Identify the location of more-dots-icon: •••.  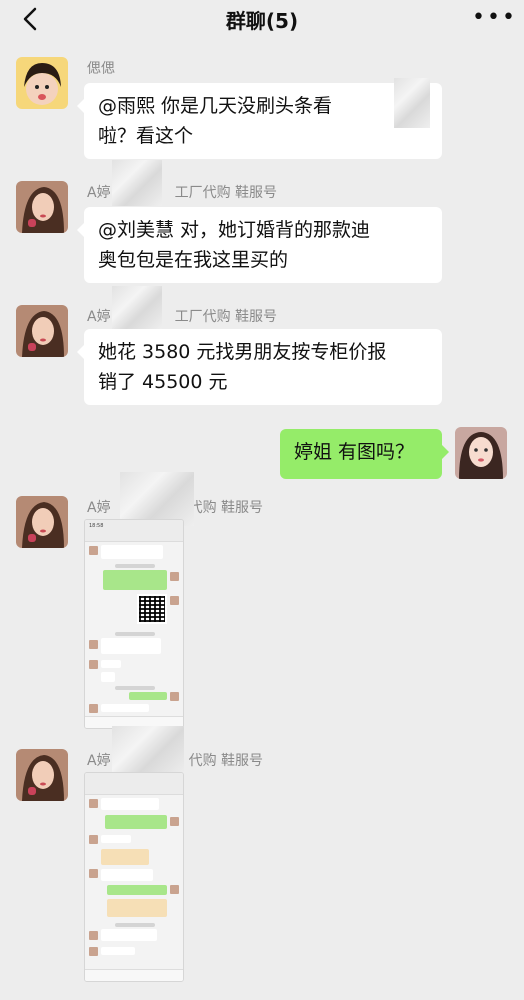
(494, 17).